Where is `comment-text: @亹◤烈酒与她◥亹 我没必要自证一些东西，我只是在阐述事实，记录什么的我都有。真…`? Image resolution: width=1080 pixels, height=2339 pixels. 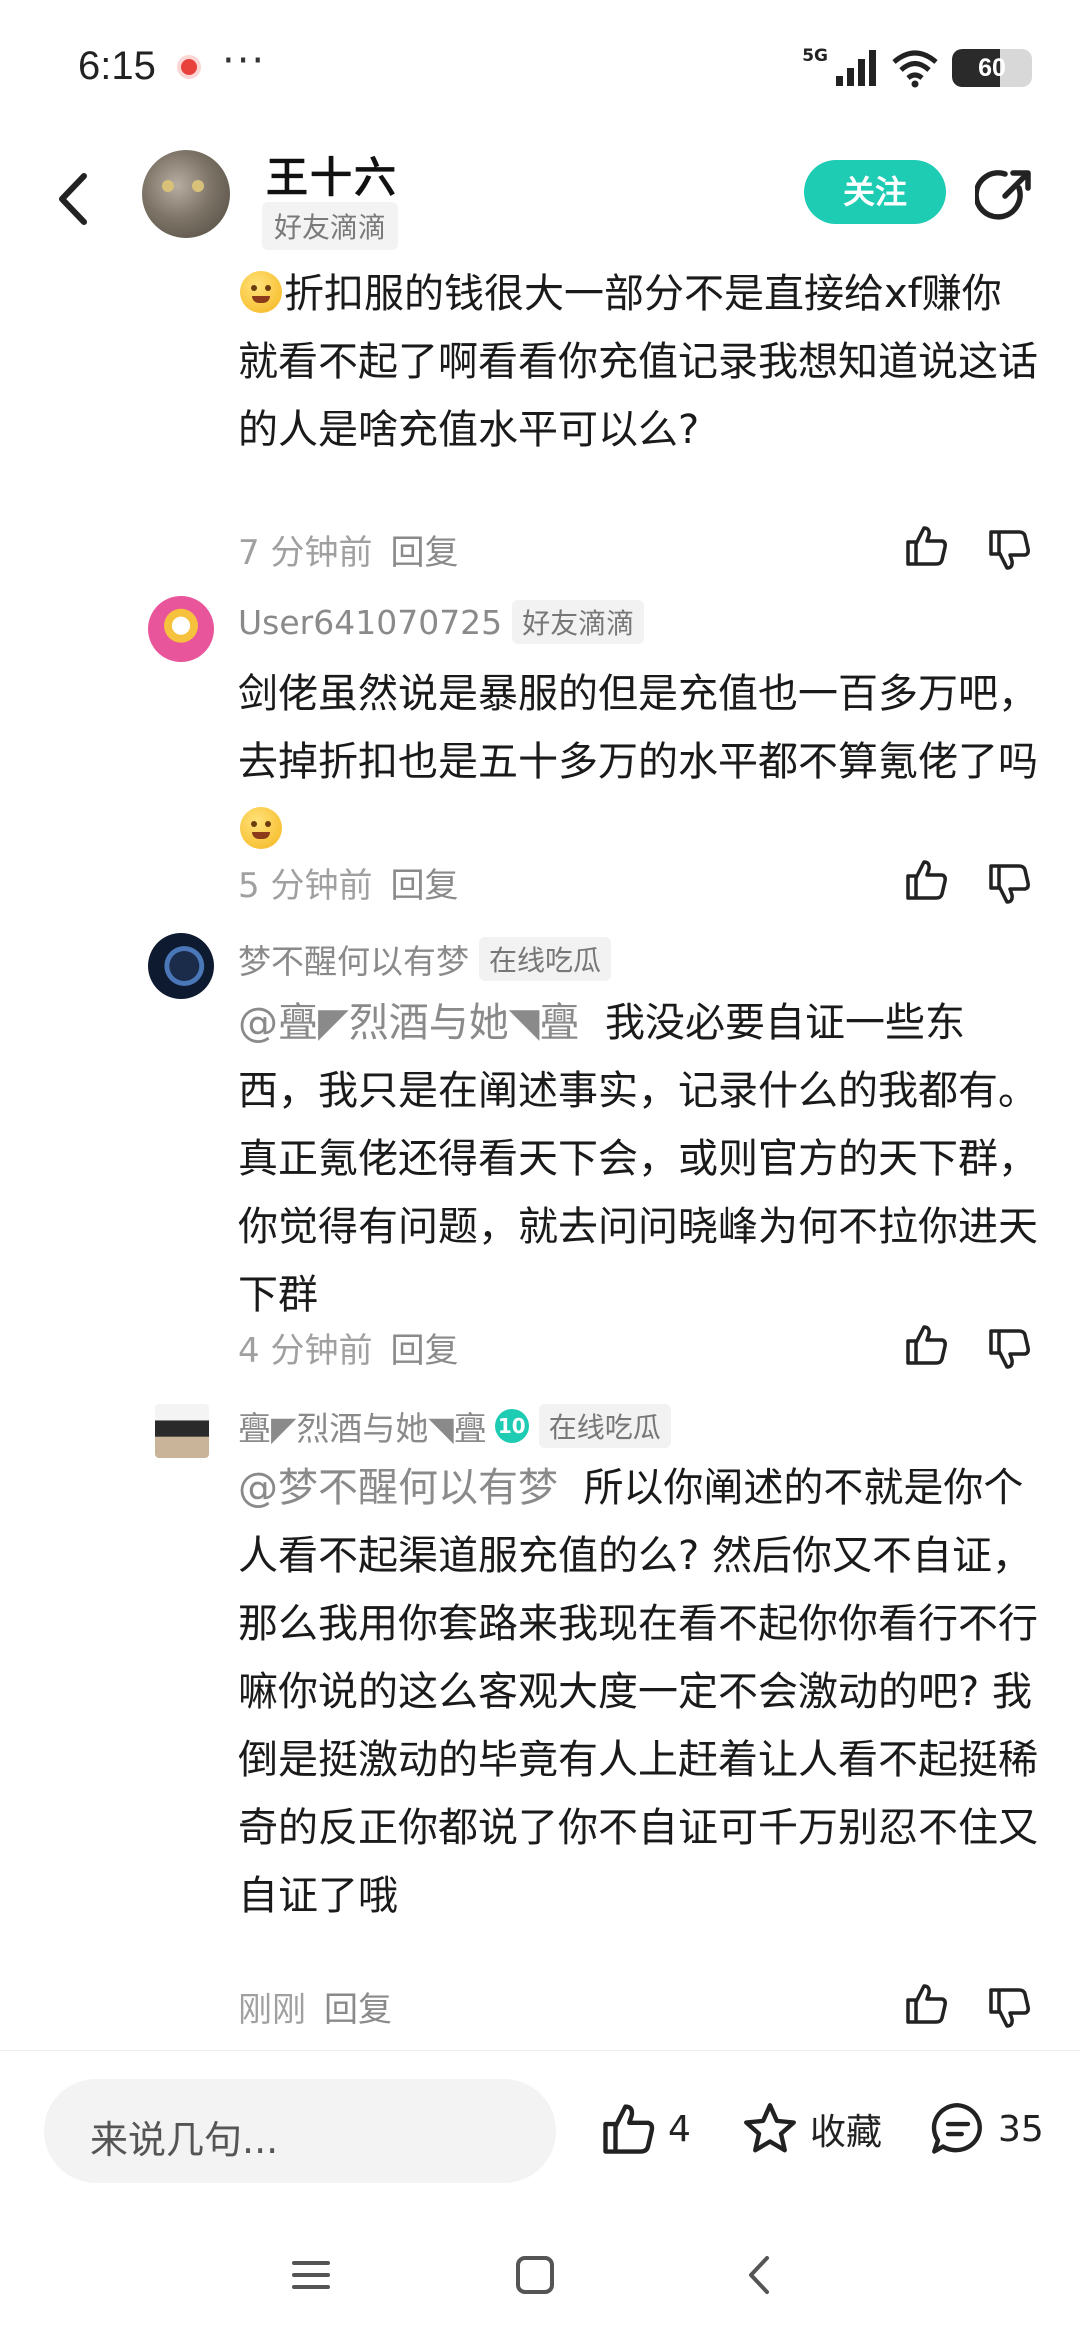 comment-text: @亹◤烈酒与她◥亹 我没必要自证一些东西，我只是在阐述事实，记录什么的我都有。真… is located at coordinates (638, 1159).